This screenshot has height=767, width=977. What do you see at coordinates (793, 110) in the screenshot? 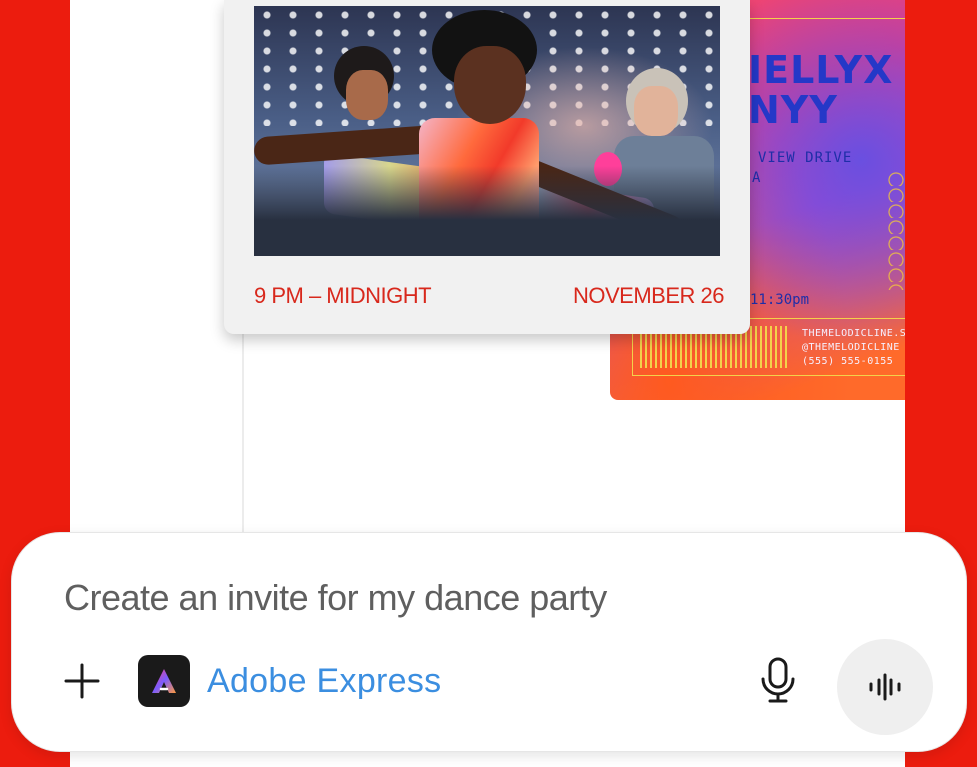
I see `flyer-title-line2: NYY` at bounding box center [793, 110].